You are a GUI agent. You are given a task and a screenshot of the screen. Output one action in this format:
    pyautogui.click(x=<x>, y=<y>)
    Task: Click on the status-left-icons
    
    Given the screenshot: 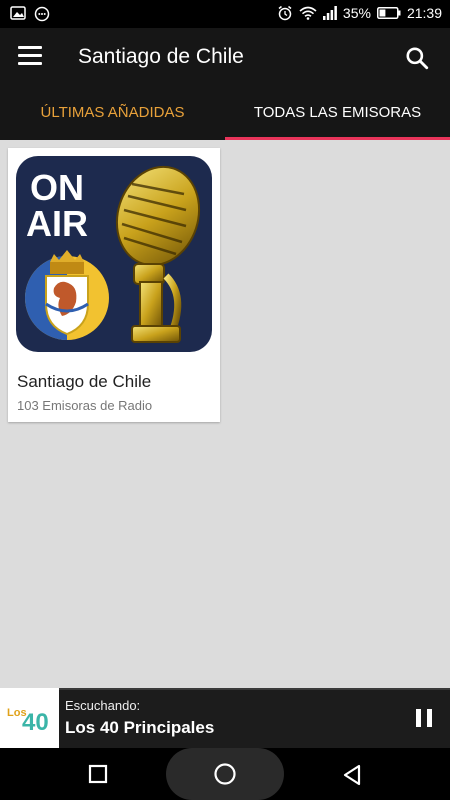 What is the action you would take?
    pyautogui.click(x=30, y=14)
    